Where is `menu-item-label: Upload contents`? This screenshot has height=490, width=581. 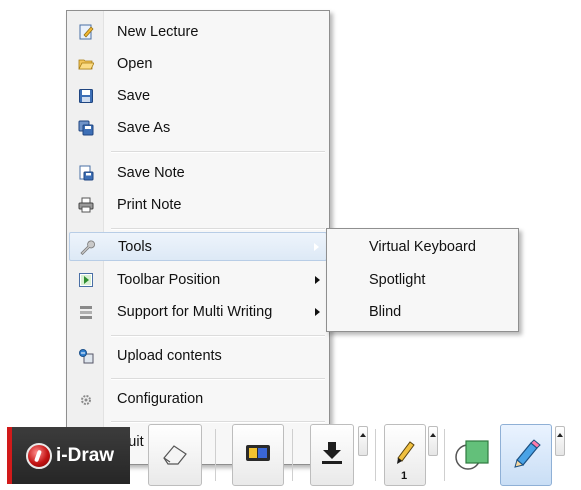 menu-item-label: Upload contents is located at coordinates (169, 355).